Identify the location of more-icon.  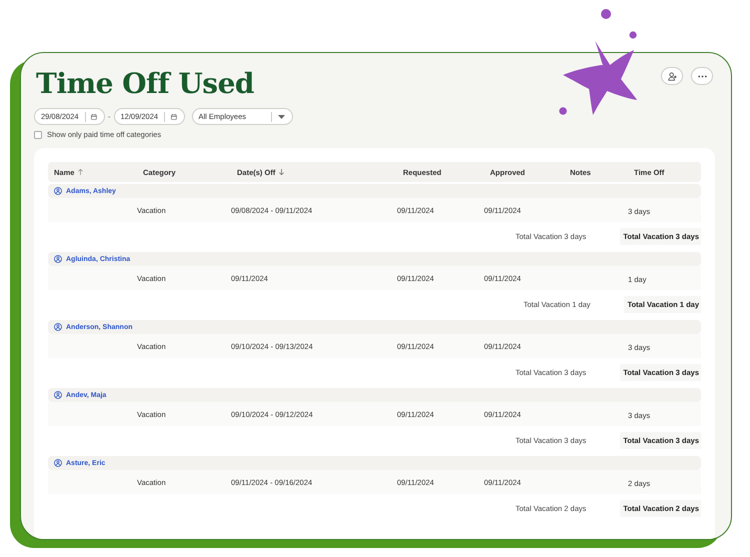
(702, 76).